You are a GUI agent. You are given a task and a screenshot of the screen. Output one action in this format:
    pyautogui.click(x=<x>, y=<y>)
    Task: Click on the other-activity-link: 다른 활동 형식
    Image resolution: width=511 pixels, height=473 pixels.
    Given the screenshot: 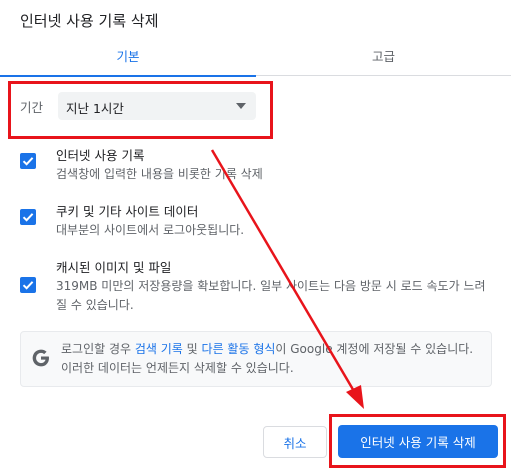 What is the action you would take?
    pyautogui.click(x=239, y=349)
    